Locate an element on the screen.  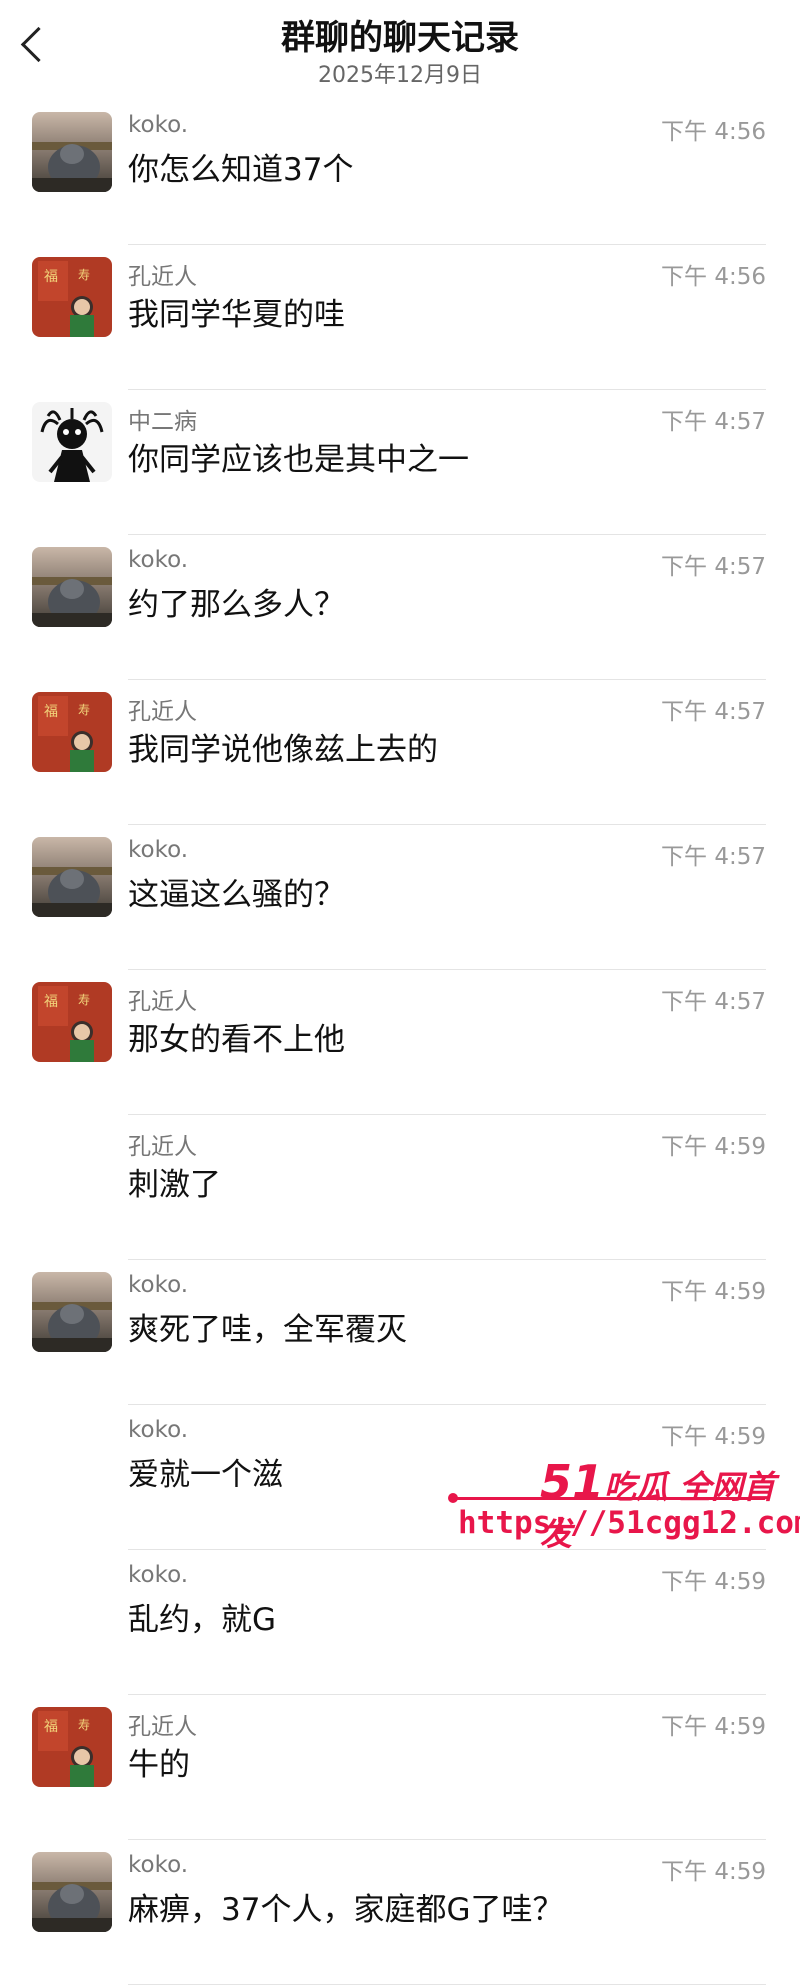
message-text: 爽死了哇，全军覆灭 is located at coordinates (267, 1330).